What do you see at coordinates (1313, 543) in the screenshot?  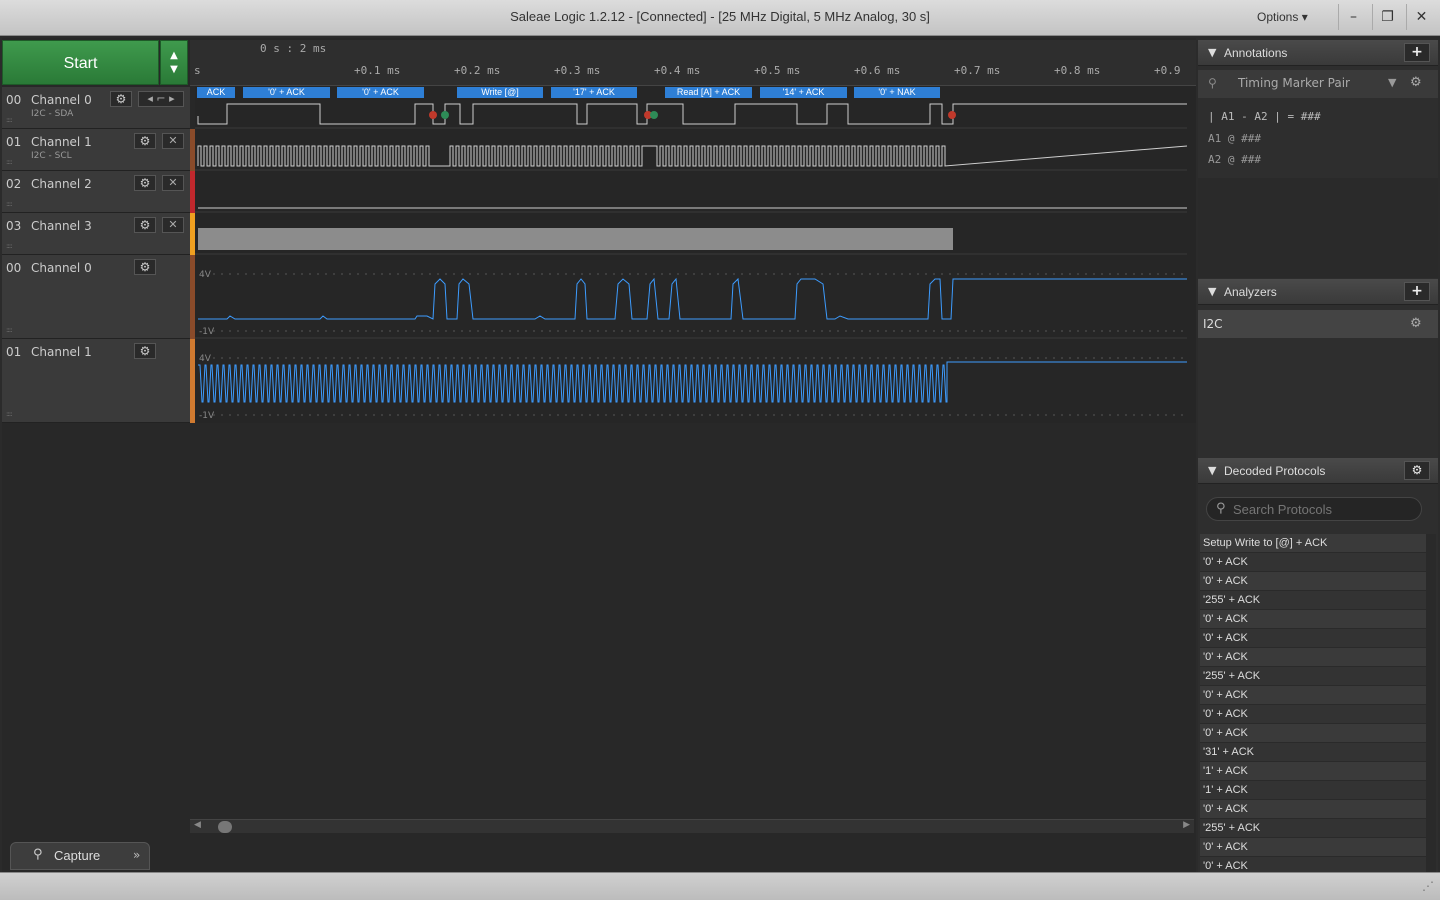 I see `list-item: Setup Write to [@] + ACK` at bounding box center [1313, 543].